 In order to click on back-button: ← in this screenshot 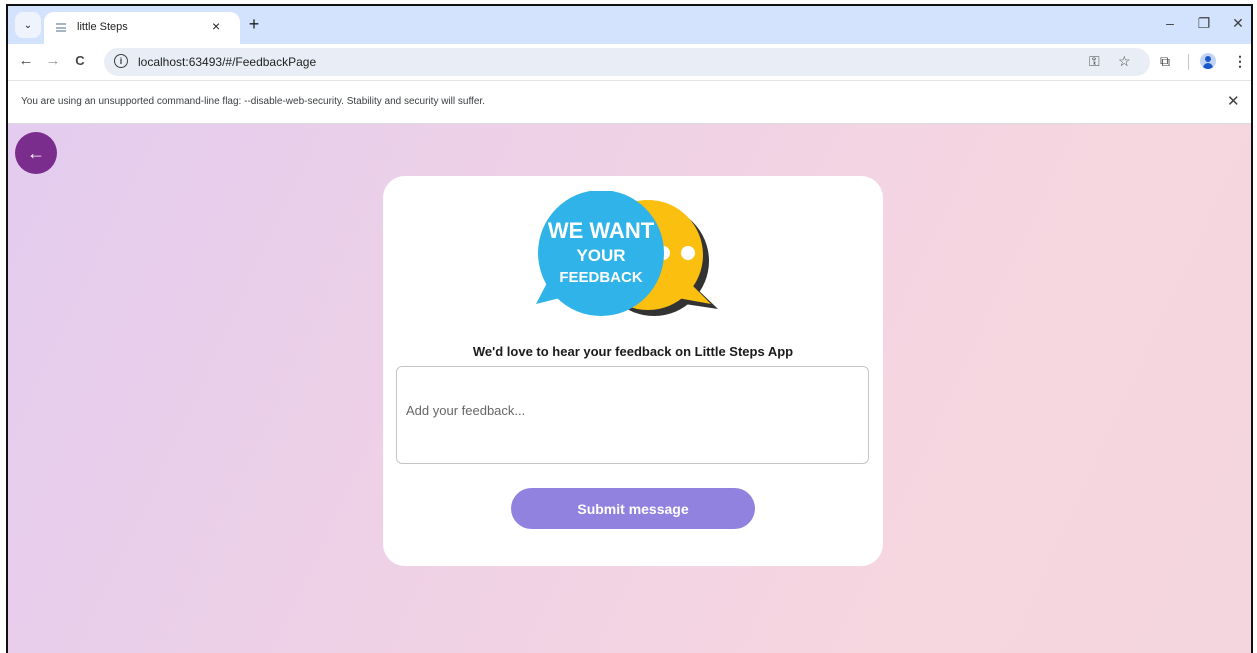, I will do `click(36, 153)`.